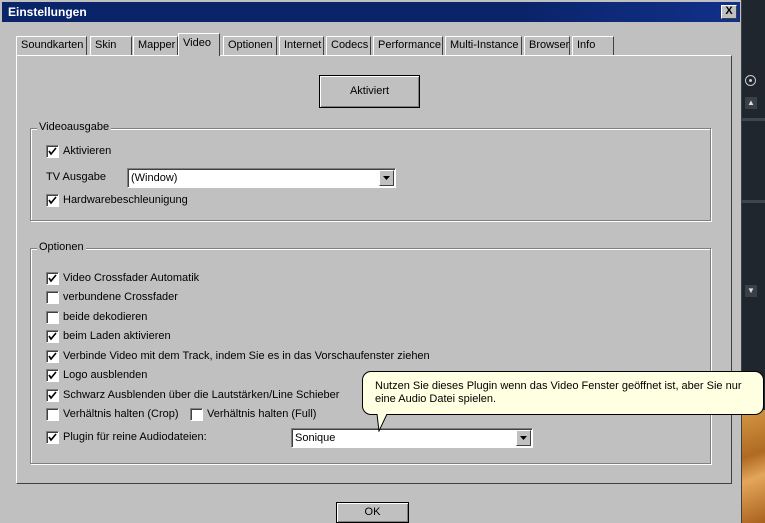 The width and height of the screenshot is (765, 523). Describe the element at coordinates (250, 45) in the screenshot. I see `tab-optionen: Optionen` at that location.